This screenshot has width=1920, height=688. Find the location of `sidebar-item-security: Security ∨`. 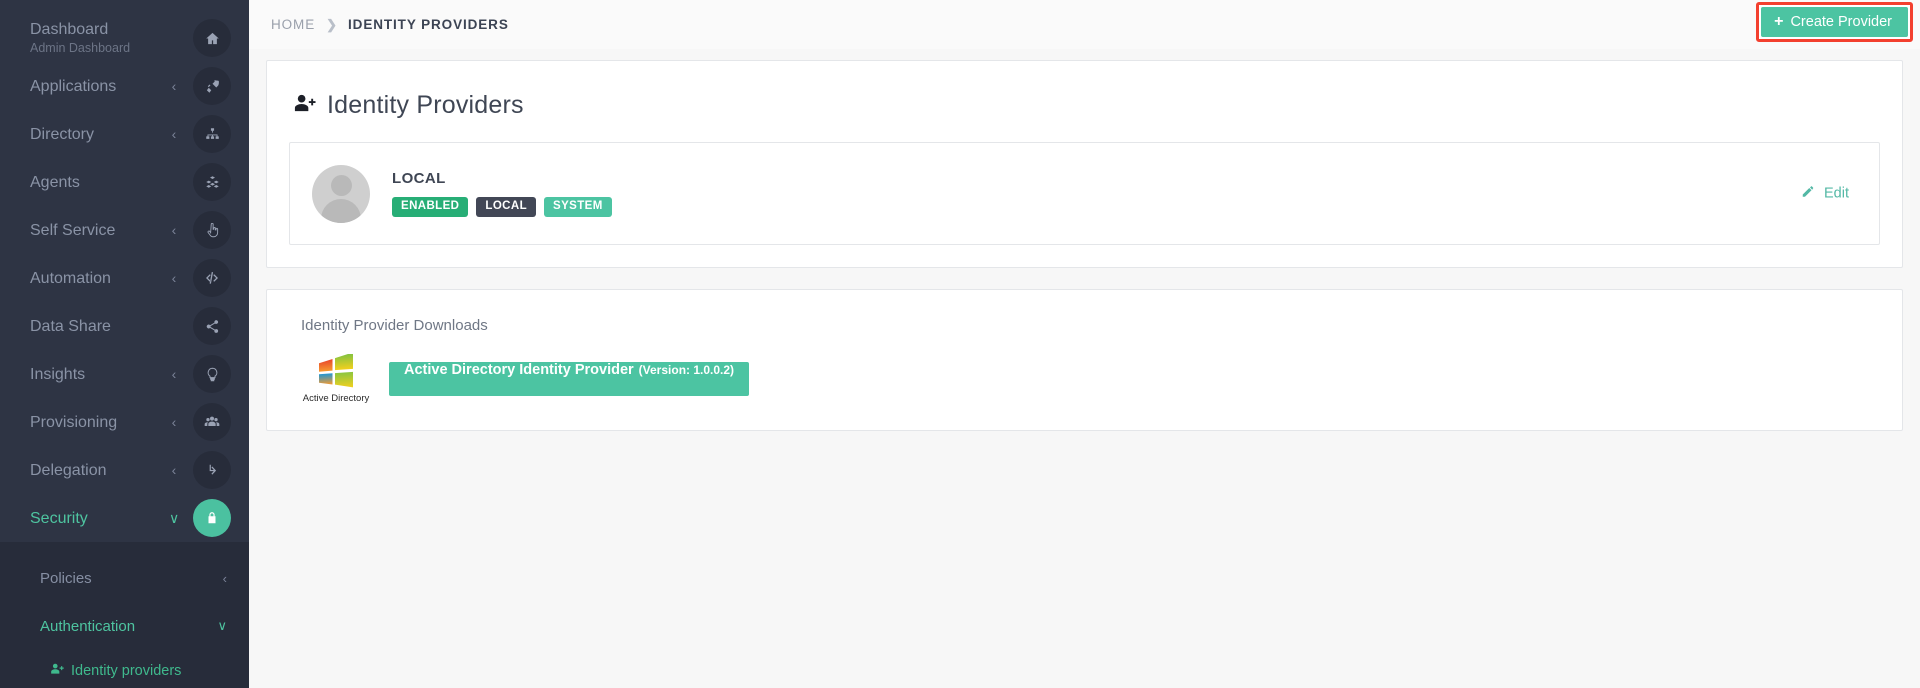

sidebar-item-security: Security ∨ is located at coordinates (124, 518).